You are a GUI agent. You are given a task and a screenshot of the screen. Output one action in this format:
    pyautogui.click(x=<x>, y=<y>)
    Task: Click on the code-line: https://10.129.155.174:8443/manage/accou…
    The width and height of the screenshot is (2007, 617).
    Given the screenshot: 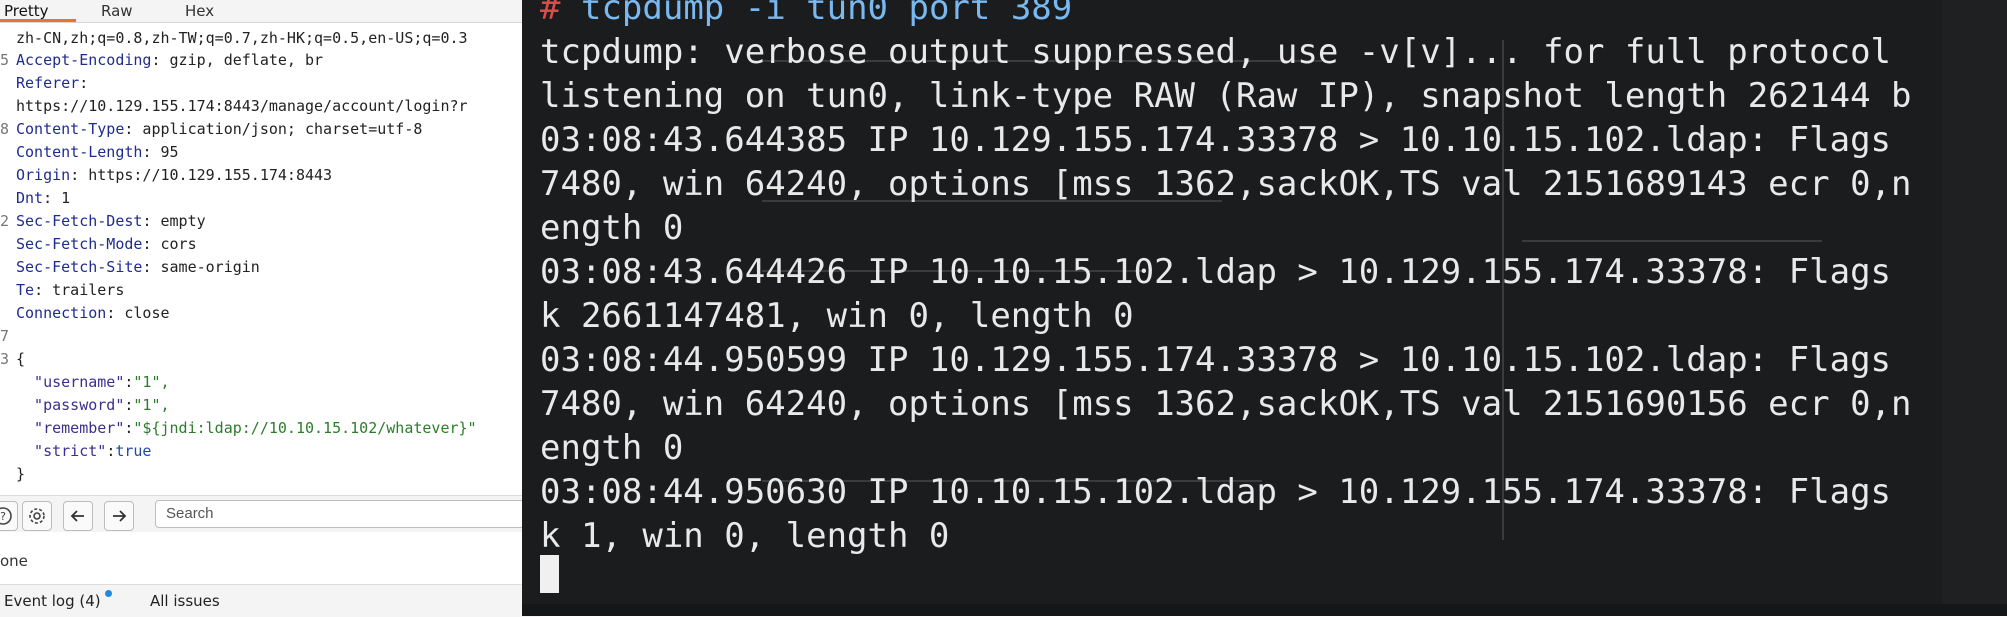 What is the action you would take?
    pyautogui.click(x=242, y=106)
    